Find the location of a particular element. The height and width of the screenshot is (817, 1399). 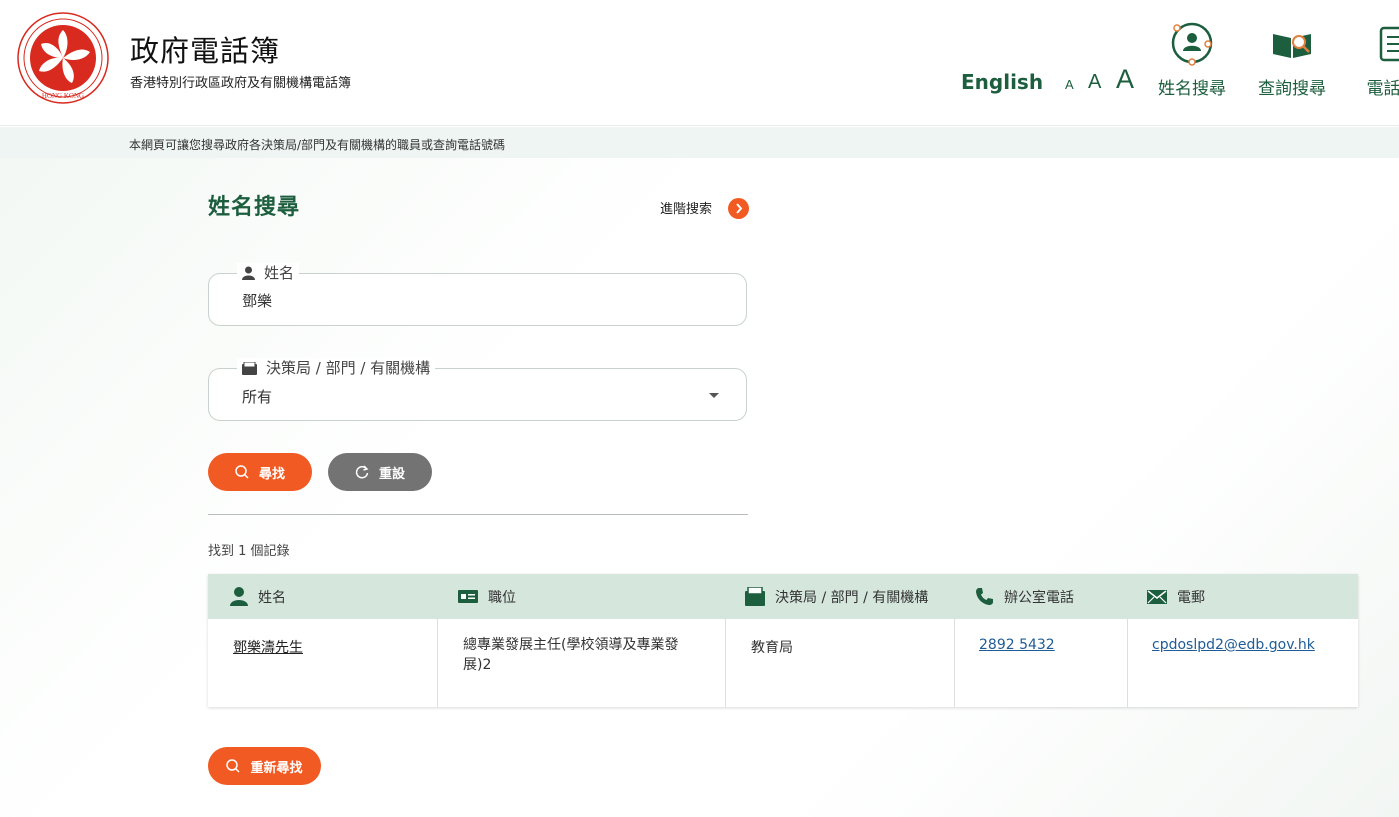

column-header-name: 姓名 is located at coordinates (258, 596).